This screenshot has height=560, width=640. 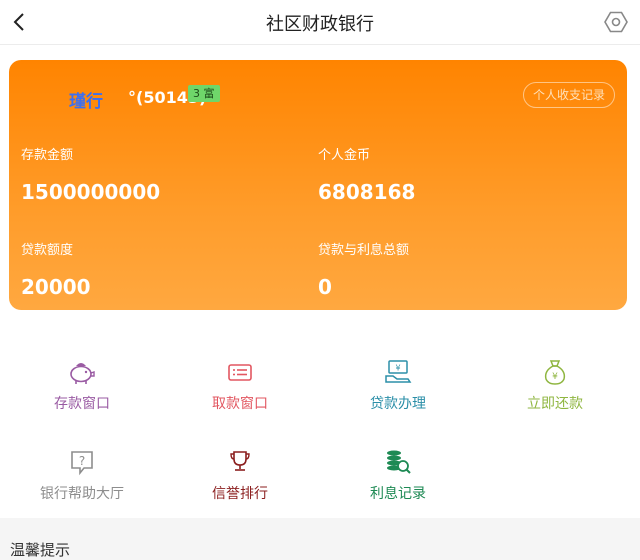 I want to click on piggy-bank-icon, so click(x=82, y=373).